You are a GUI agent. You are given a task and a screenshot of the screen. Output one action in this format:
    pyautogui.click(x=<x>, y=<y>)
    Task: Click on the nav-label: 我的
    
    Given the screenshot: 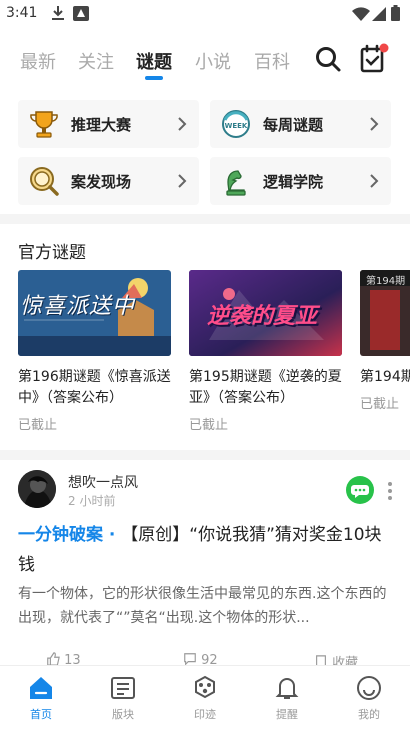 What is the action you would take?
    pyautogui.click(x=369, y=714)
    